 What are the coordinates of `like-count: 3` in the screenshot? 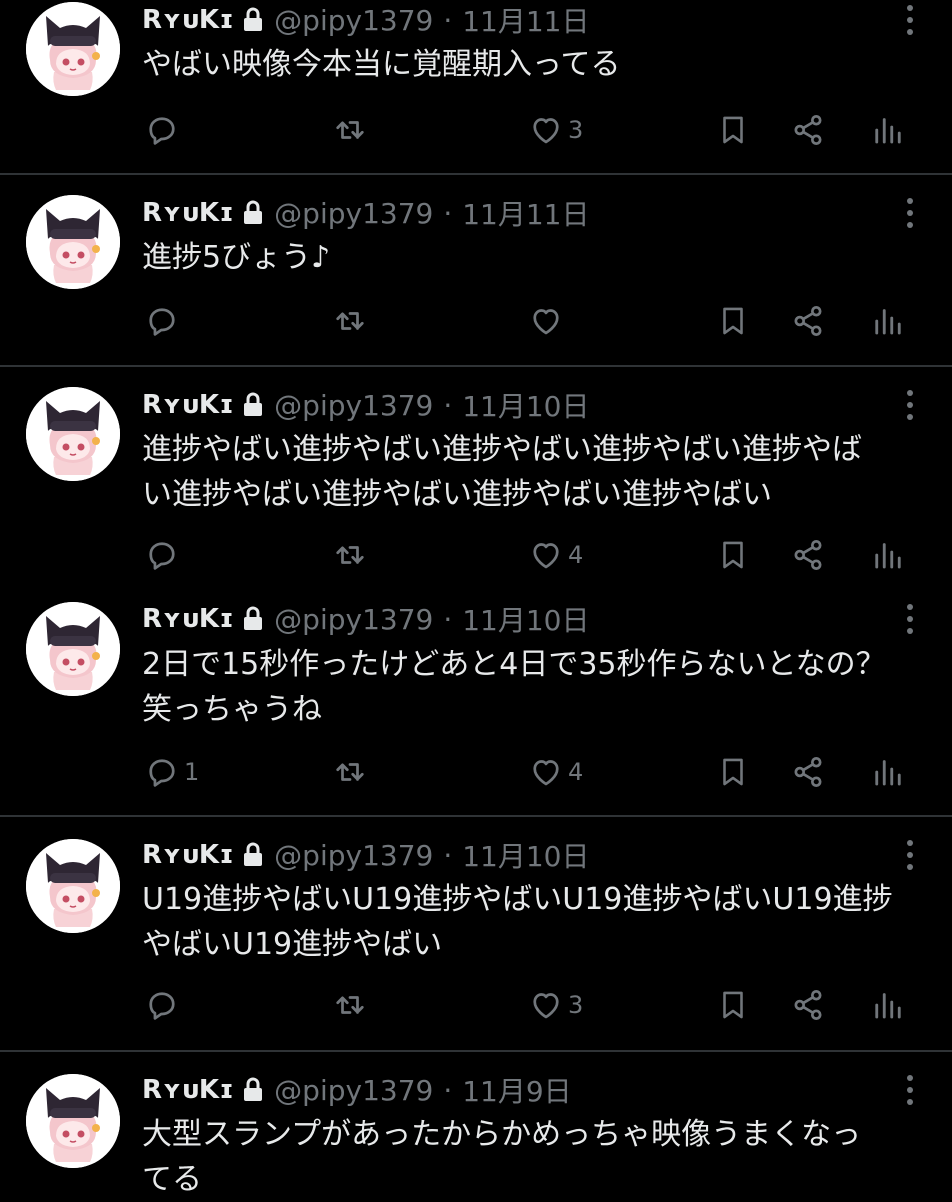 It's located at (576, 1005).